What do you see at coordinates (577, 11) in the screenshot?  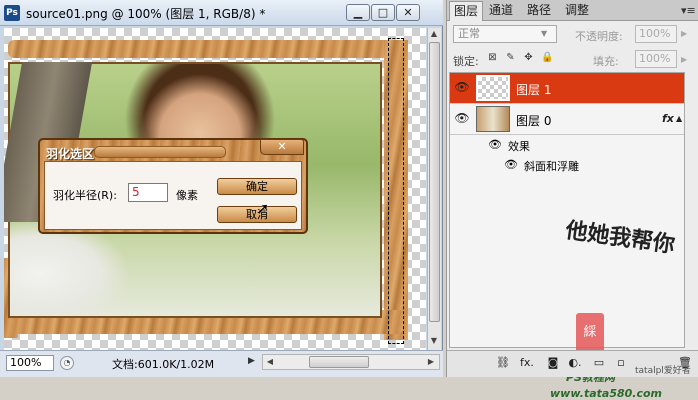 I see `tab-adjustments: 调整` at bounding box center [577, 11].